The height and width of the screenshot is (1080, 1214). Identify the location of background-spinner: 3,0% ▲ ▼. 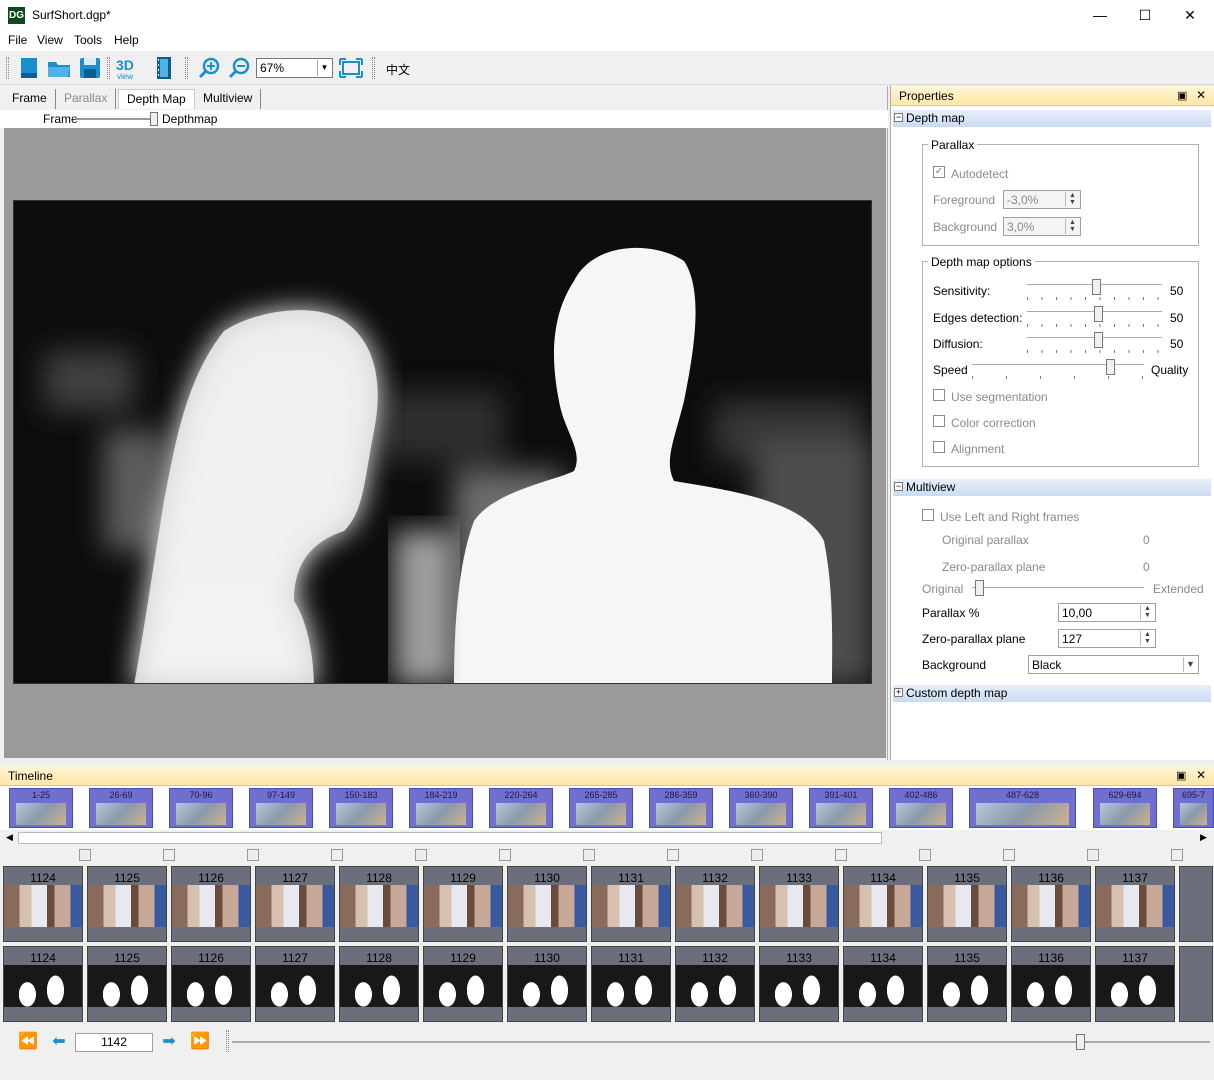
(1042, 226).